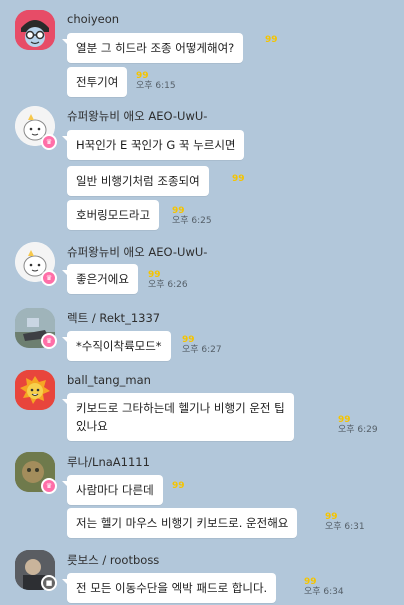  I want to click on message-meta: 99 오후 6:27, so click(202, 345).